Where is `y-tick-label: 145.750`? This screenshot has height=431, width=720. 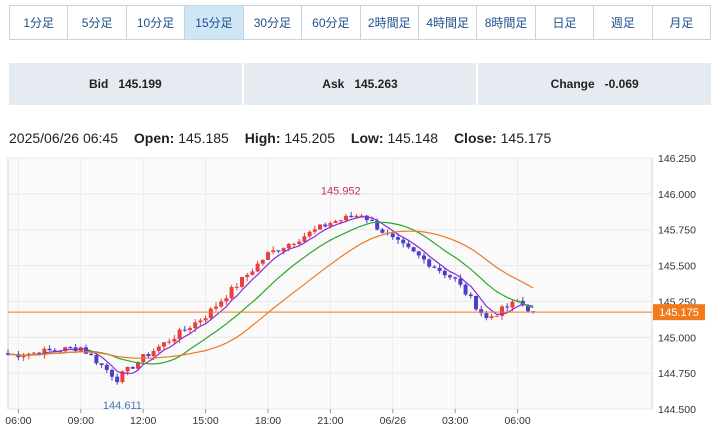
y-tick-label: 145.750 is located at coordinates (677, 231).